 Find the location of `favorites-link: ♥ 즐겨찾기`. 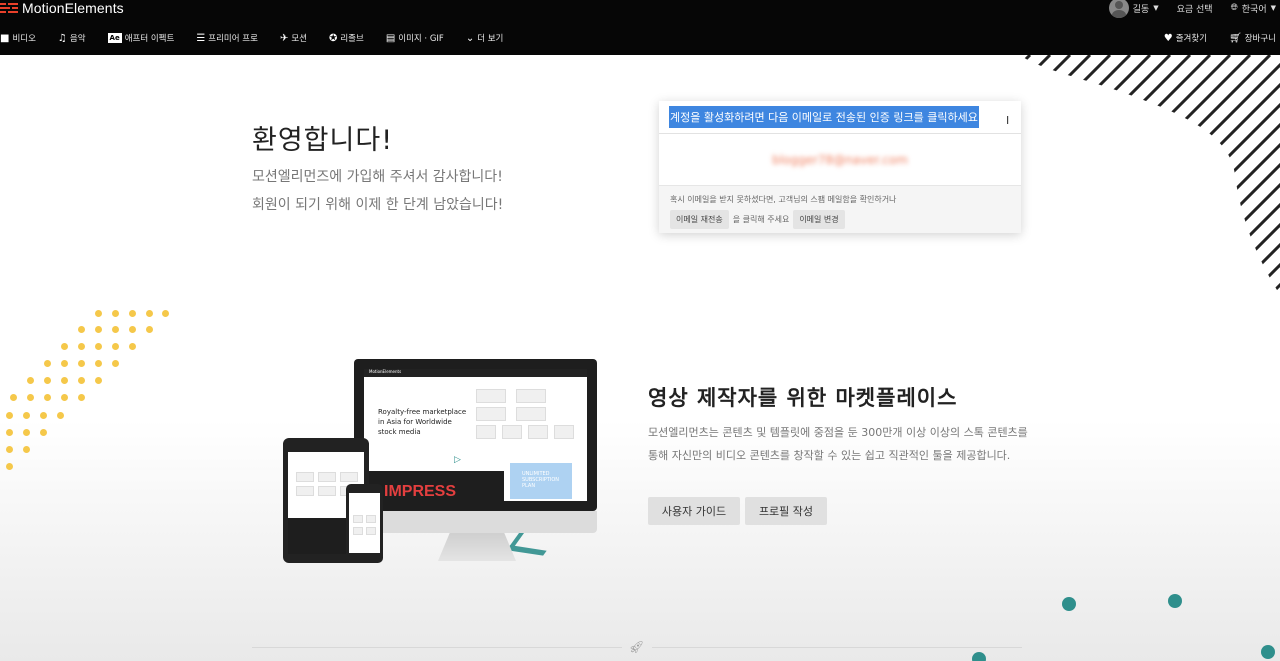

favorites-link: ♥ 즐겨찾기 is located at coordinates (1185, 38).